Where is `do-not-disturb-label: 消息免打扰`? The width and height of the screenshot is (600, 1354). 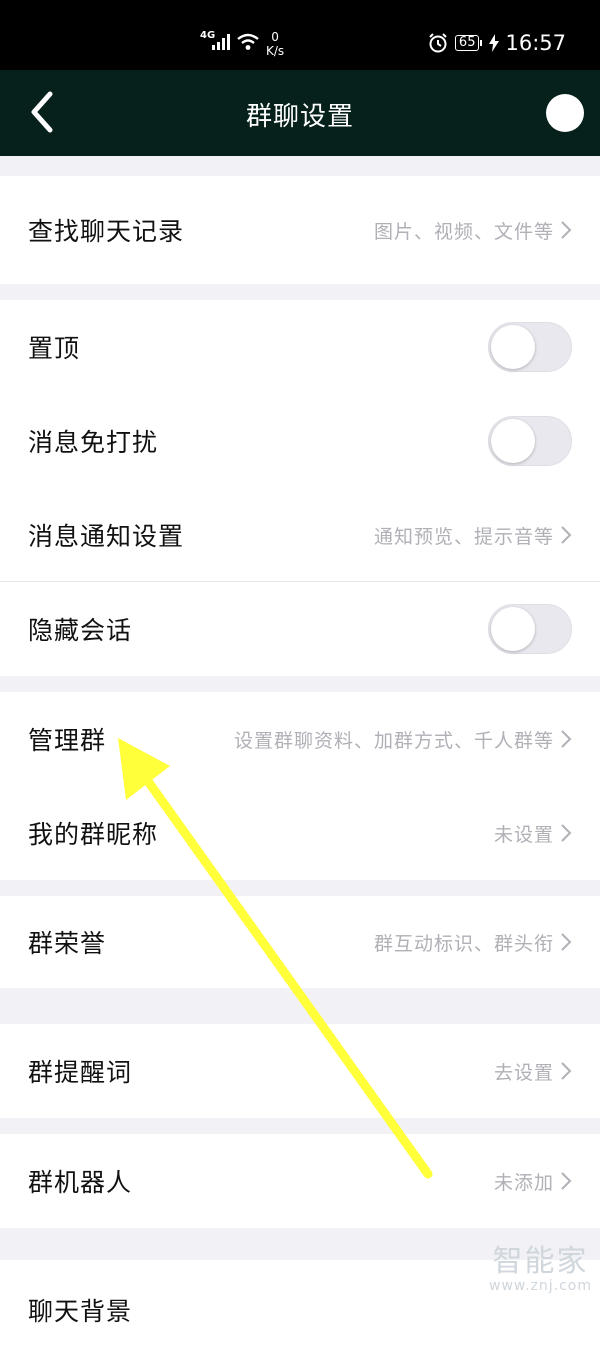
do-not-disturb-label: 消息免打扰 is located at coordinates (93, 442).